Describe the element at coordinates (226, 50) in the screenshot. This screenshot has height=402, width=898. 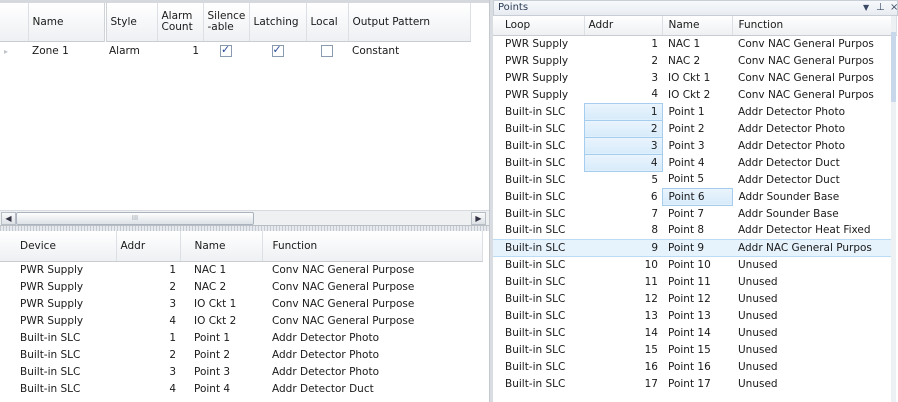
I see `silenceable-checkbox` at that location.